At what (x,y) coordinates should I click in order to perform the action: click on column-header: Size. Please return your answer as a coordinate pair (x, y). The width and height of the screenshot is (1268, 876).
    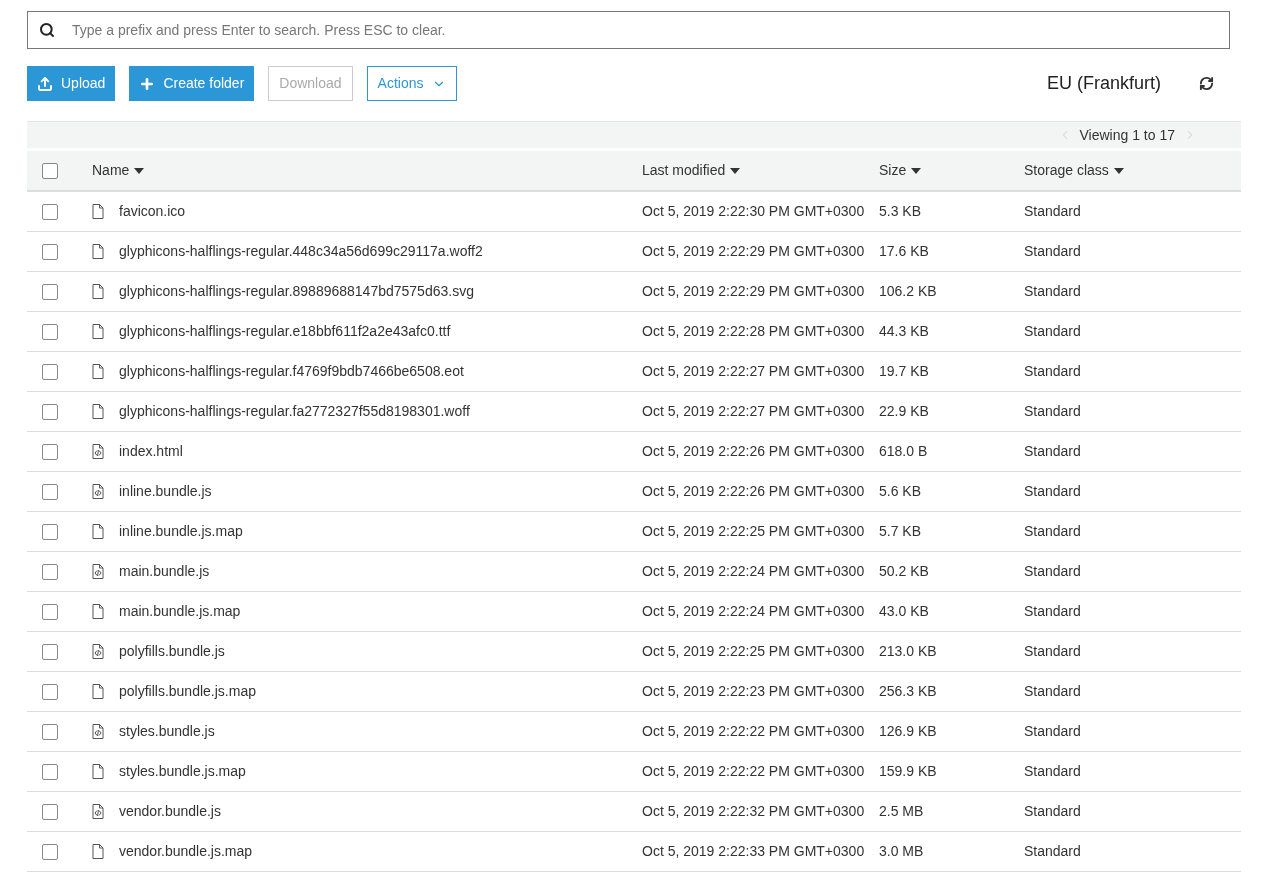
    Looking at the image, I should click on (900, 170).